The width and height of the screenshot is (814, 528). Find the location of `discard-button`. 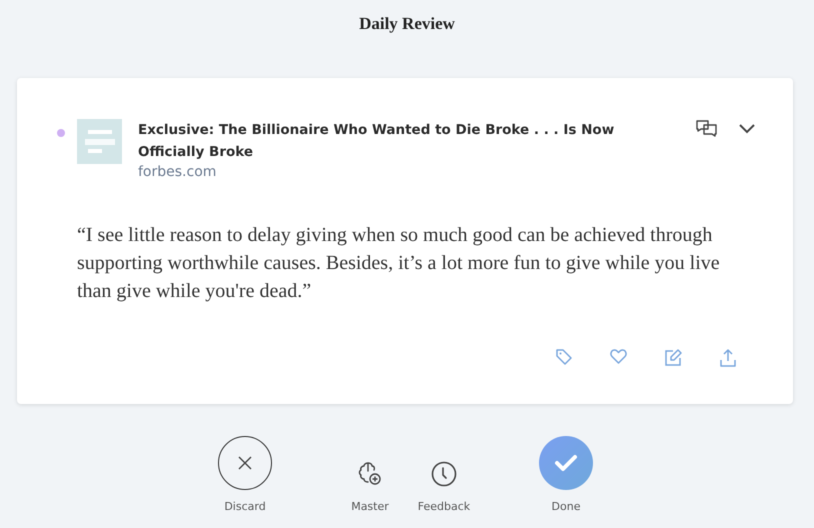

discard-button is located at coordinates (245, 463).